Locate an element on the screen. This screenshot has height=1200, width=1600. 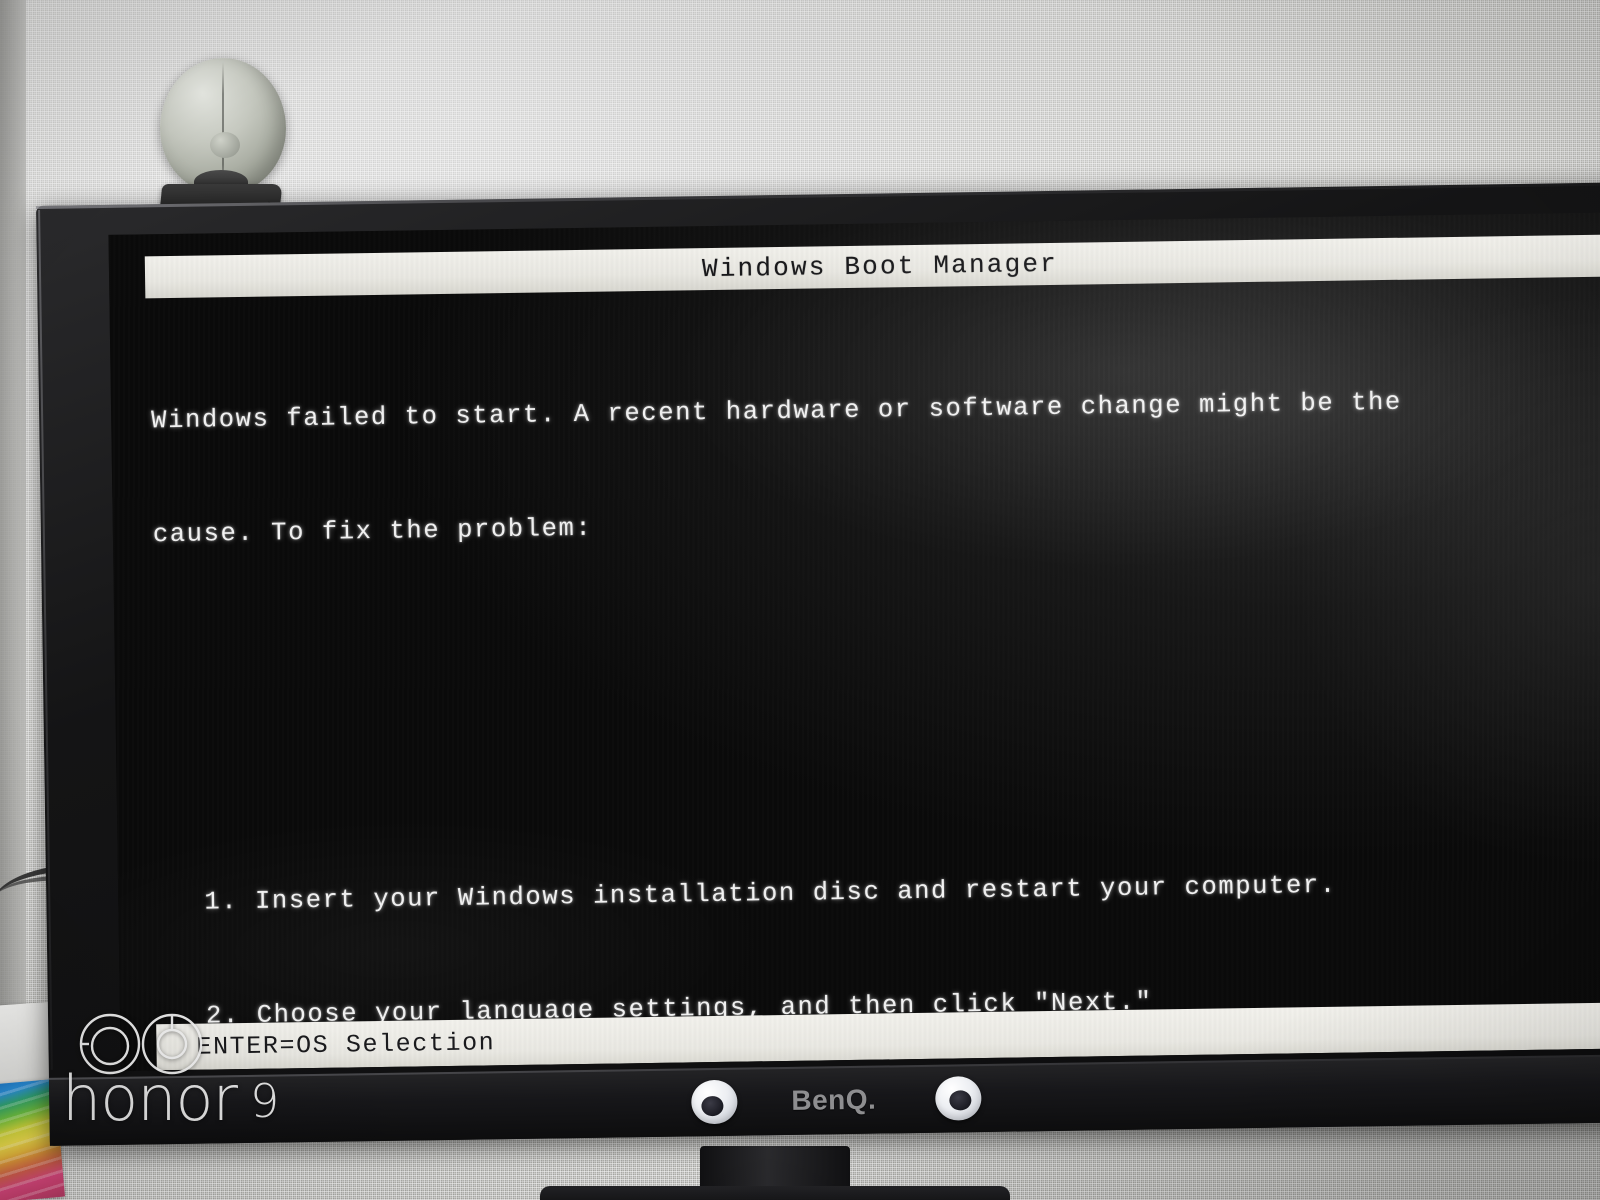
os-selection-hint: ENTER=OS Selection is located at coordinates (345, 1044).